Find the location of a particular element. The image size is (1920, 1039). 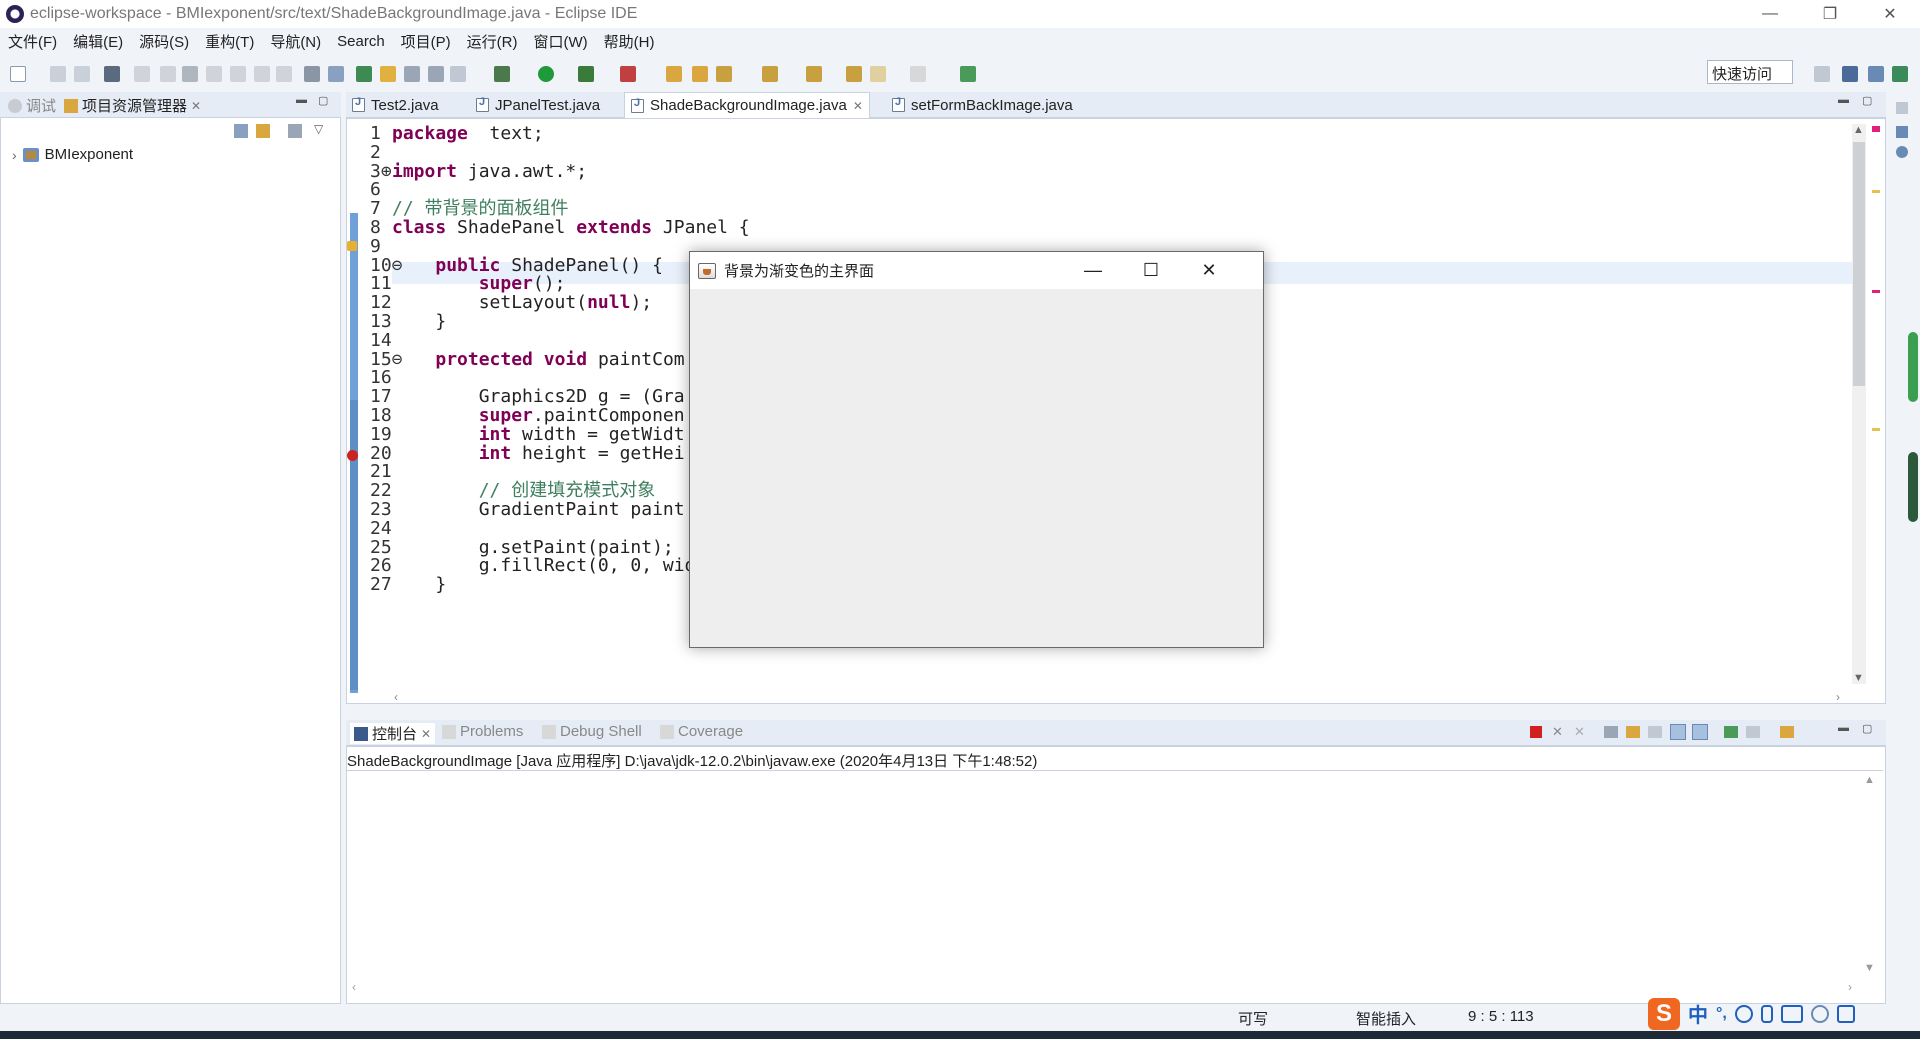

debug-perspective-icon is located at coordinates (1876, 74).